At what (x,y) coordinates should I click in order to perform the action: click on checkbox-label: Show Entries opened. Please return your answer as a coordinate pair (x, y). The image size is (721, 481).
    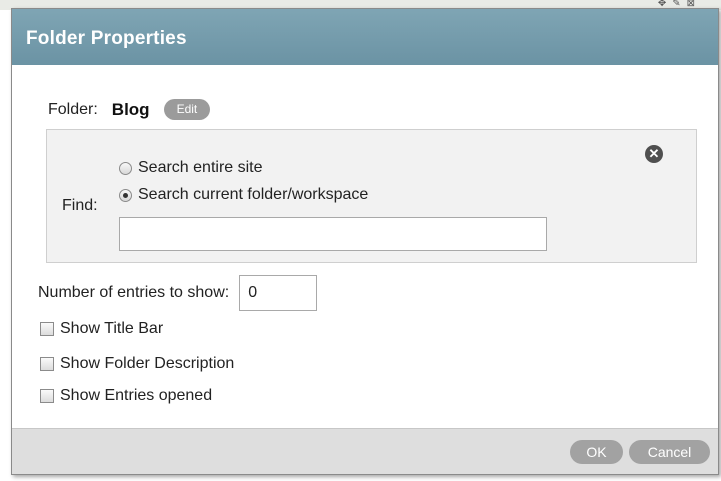
    Looking at the image, I should click on (136, 395).